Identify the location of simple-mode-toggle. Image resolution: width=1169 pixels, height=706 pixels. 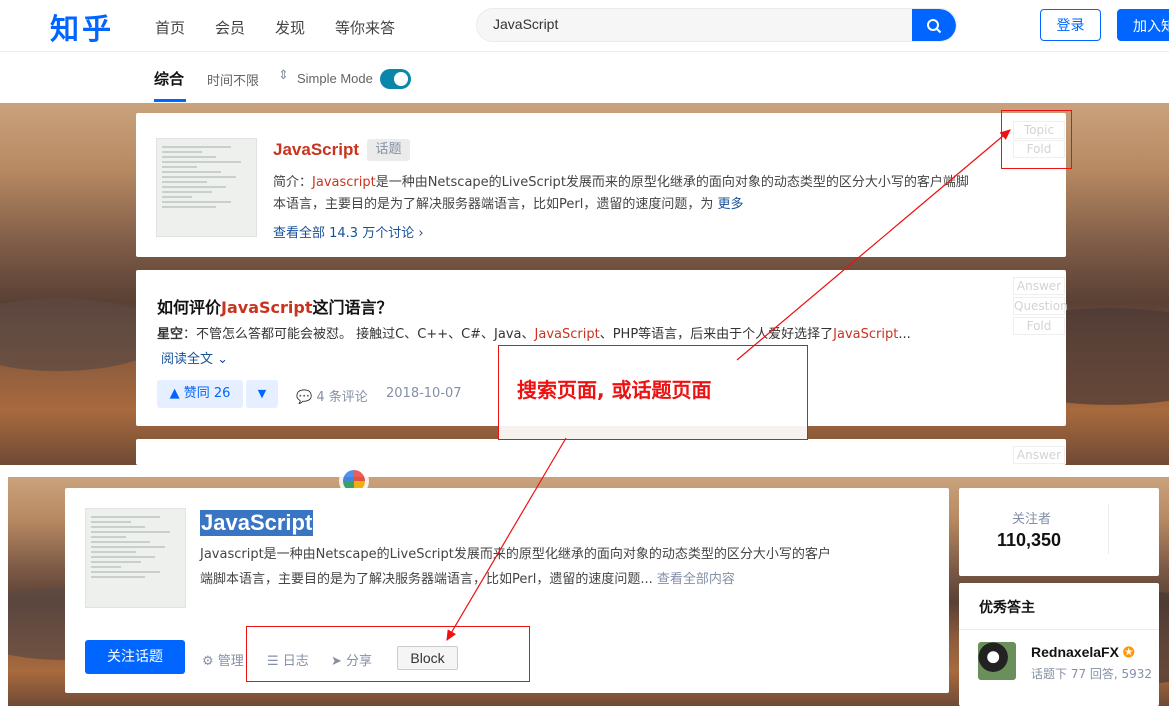
(395, 79).